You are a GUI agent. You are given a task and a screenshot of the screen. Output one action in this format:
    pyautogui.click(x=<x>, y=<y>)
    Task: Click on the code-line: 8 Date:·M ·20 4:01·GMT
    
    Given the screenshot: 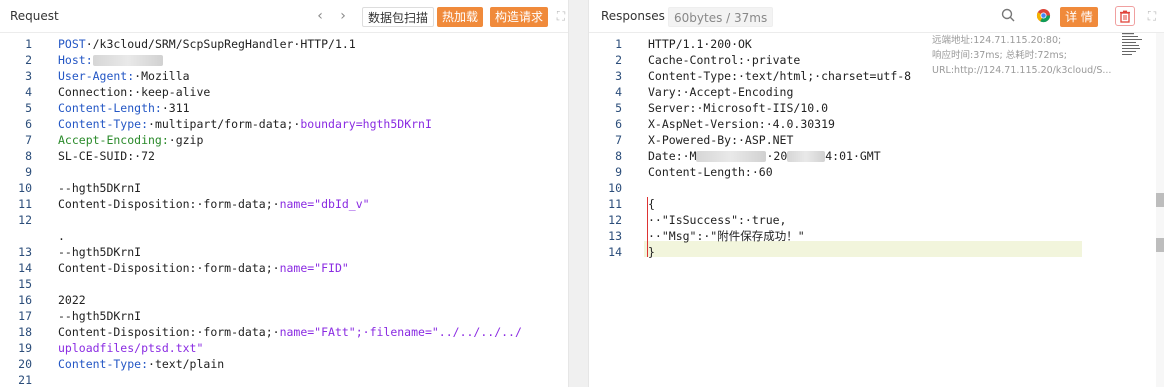 What is the action you would take?
    pyautogui.click(x=876, y=156)
    